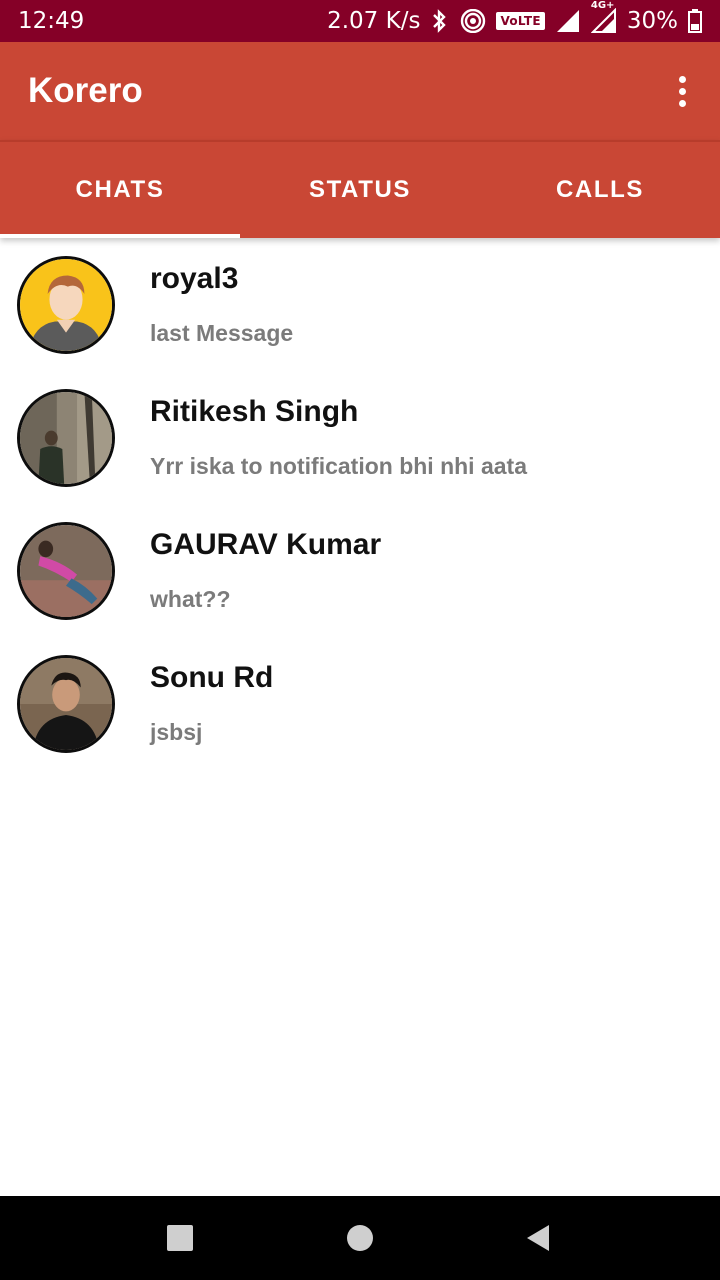 The width and height of the screenshot is (720, 1280). Describe the element at coordinates (520, 21) in the screenshot. I see `volte-badge: VoLTE` at that location.